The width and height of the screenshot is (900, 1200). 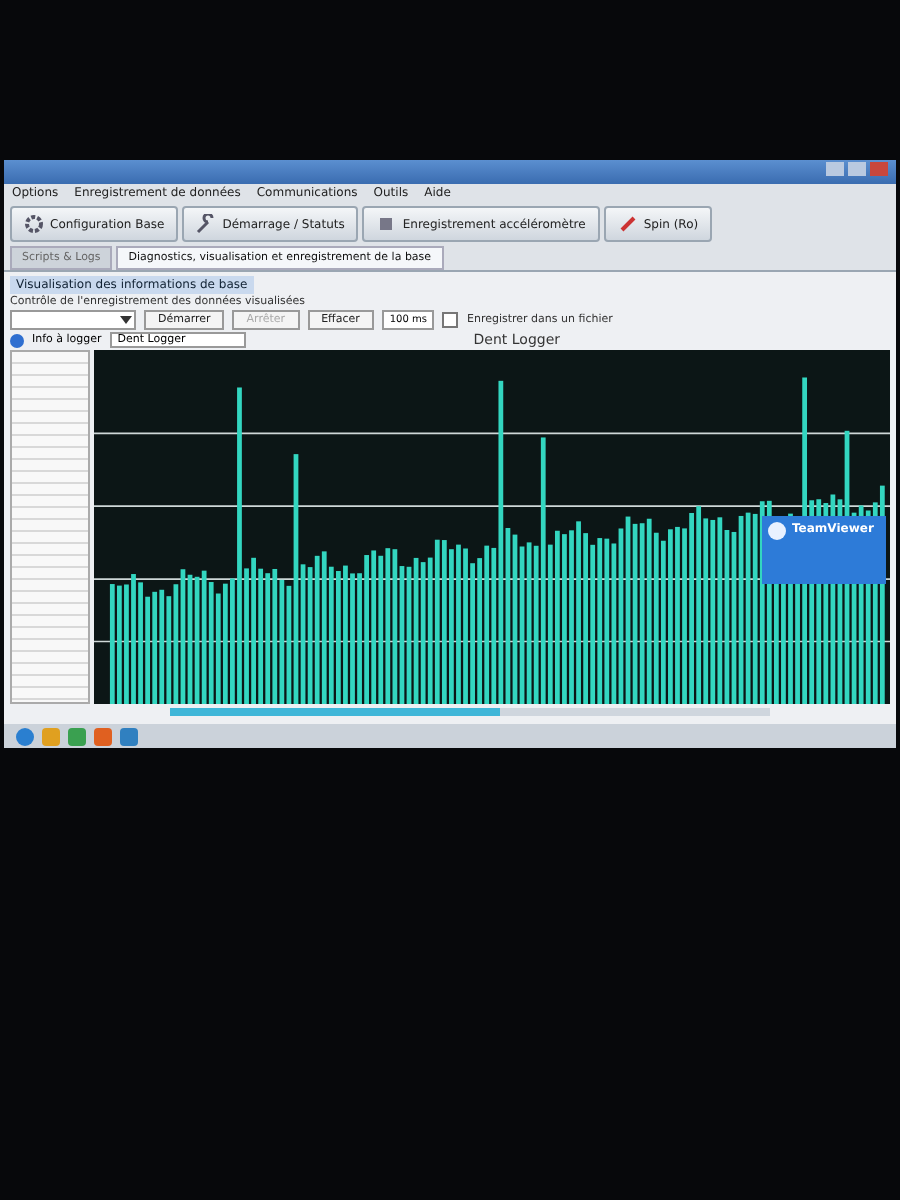 I want to click on dropdown, so click(x=73, y=320).